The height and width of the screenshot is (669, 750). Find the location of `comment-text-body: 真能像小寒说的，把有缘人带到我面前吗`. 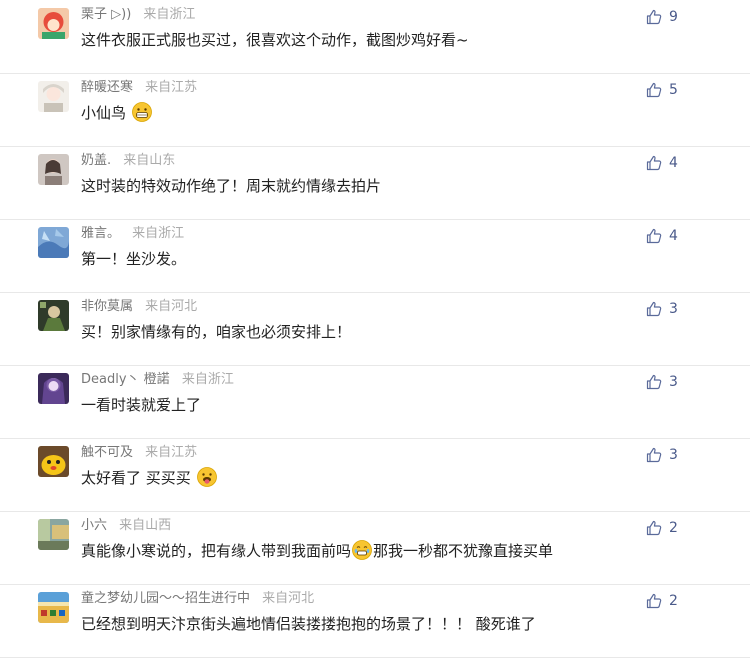

comment-text-body: 真能像小寒说的，把有缘人带到我面前吗 is located at coordinates (216, 551).